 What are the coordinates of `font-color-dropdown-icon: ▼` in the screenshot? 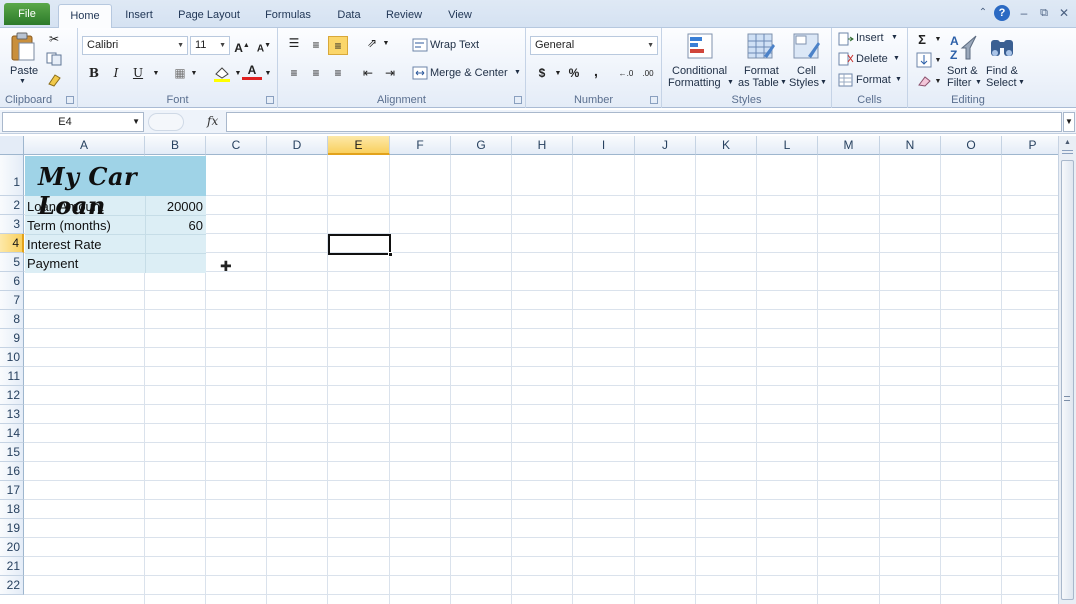 It's located at (268, 73).